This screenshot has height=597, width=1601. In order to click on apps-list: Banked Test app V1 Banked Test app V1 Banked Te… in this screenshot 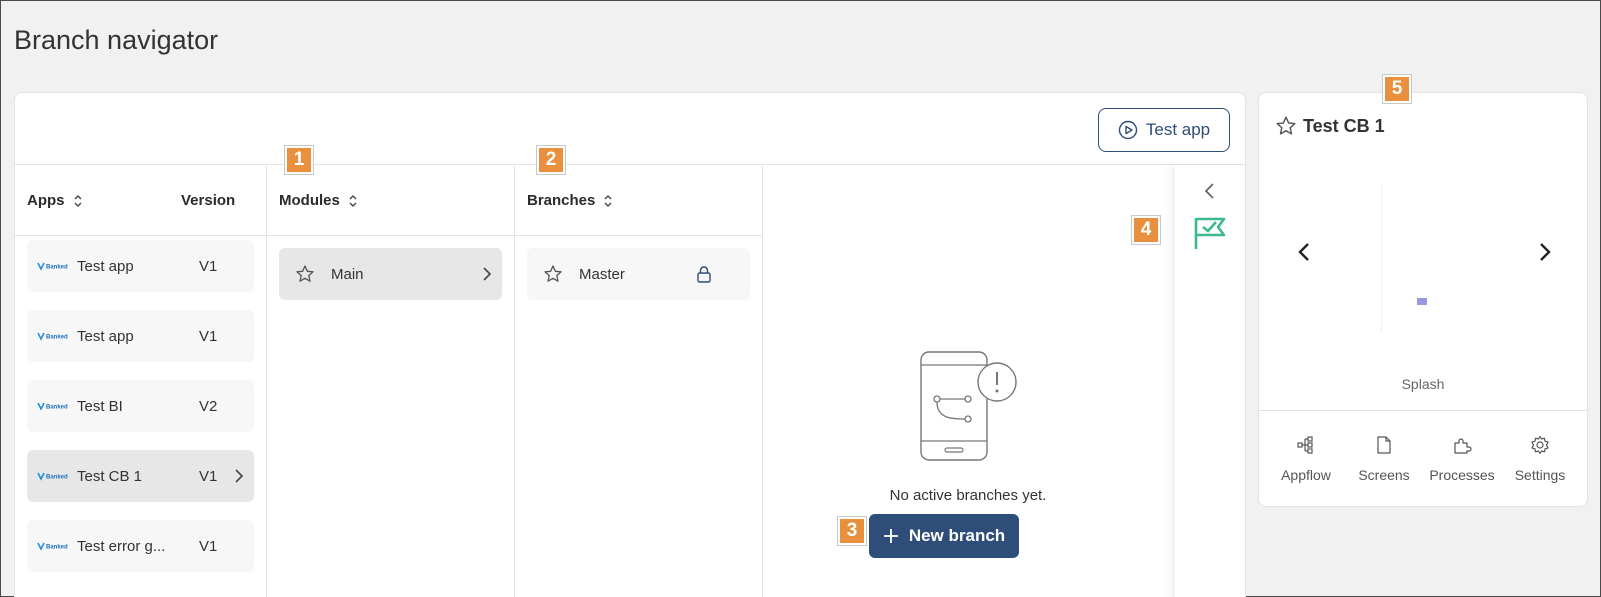, I will do `click(140, 415)`.